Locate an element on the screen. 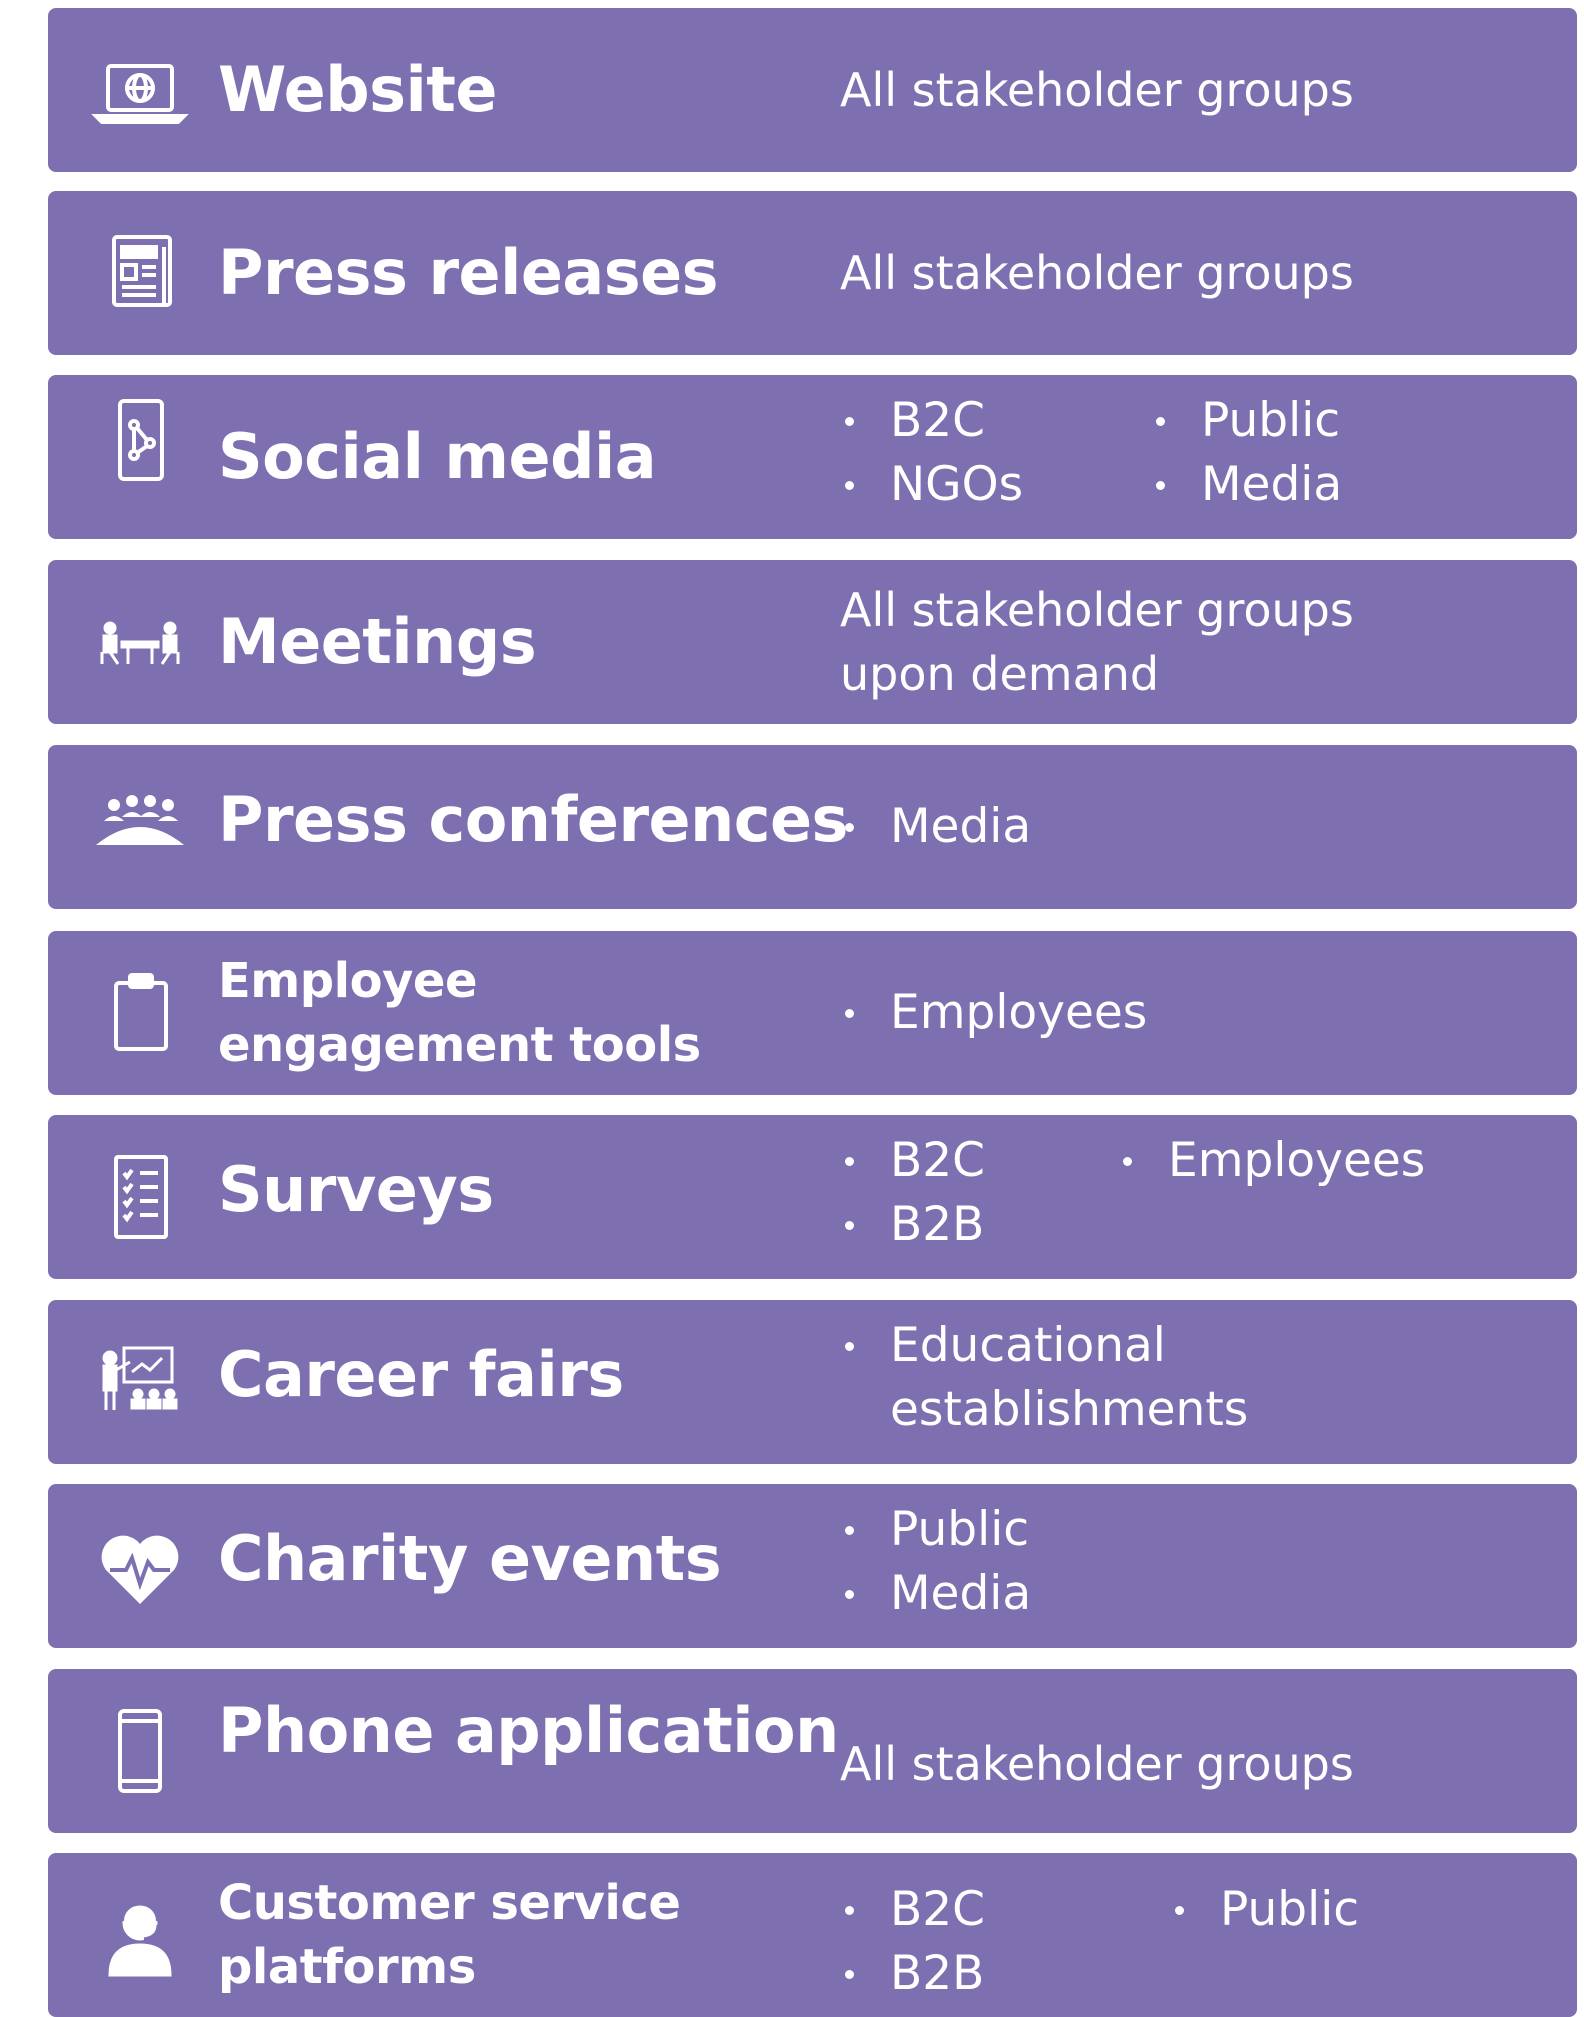  channel-title-line: Customer service is located at coordinates (449, 1903).